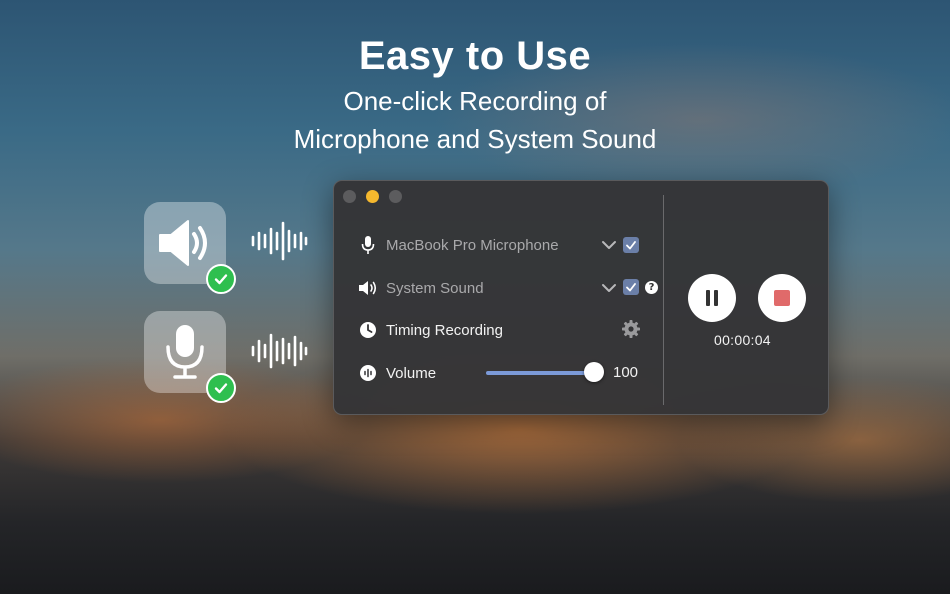  What do you see at coordinates (475, 56) in the screenshot?
I see `hero-title: Easy to Use` at bounding box center [475, 56].